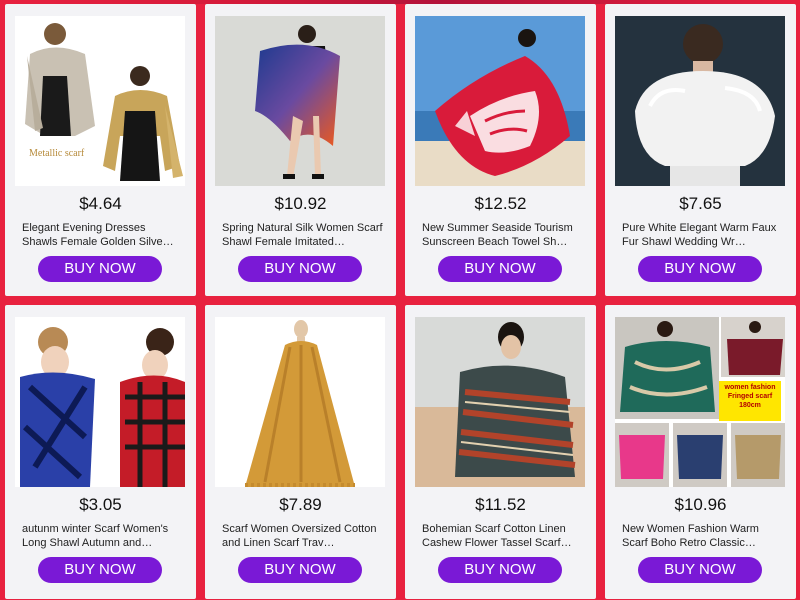 This screenshot has width=800, height=600. What do you see at coordinates (500, 203) in the screenshot?
I see `product-price: $12.52` at bounding box center [500, 203].